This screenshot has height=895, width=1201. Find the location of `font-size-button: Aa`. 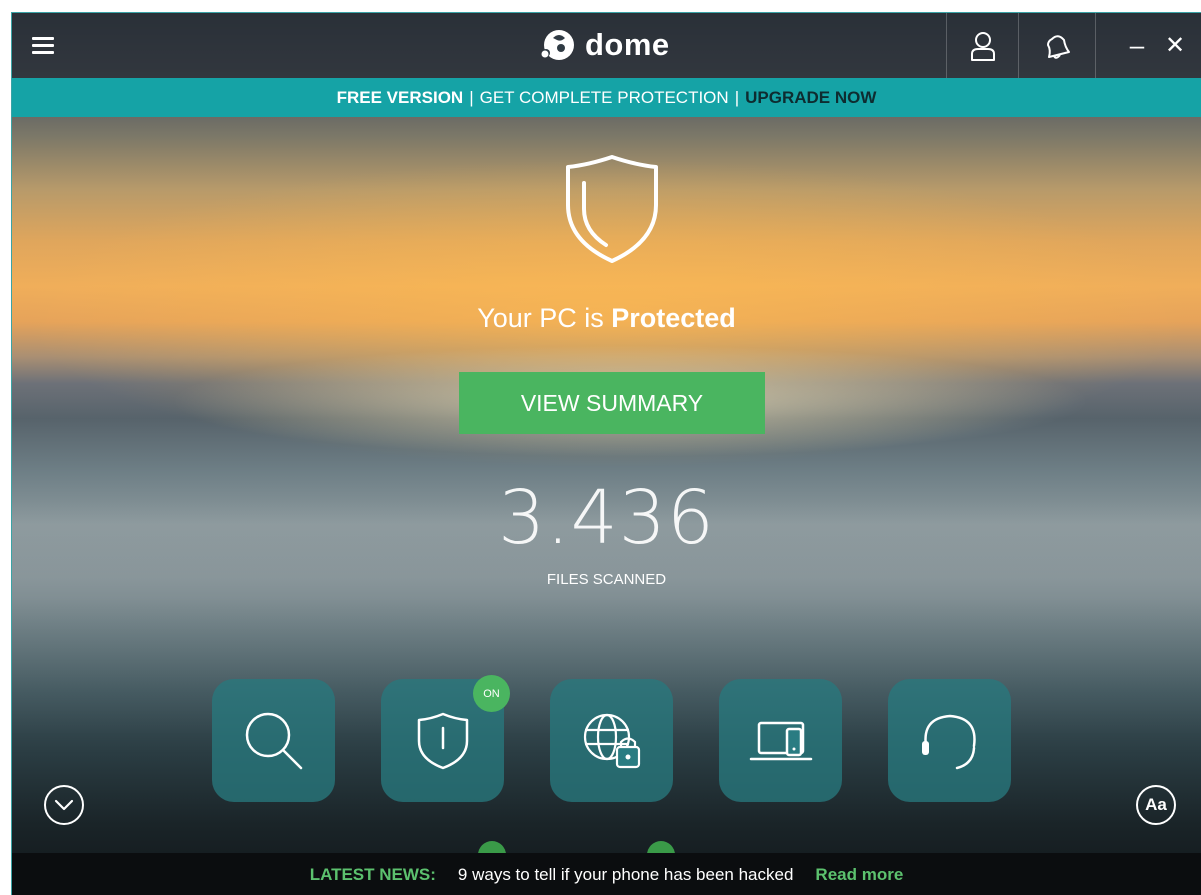

font-size-button: Aa is located at coordinates (1156, 805).